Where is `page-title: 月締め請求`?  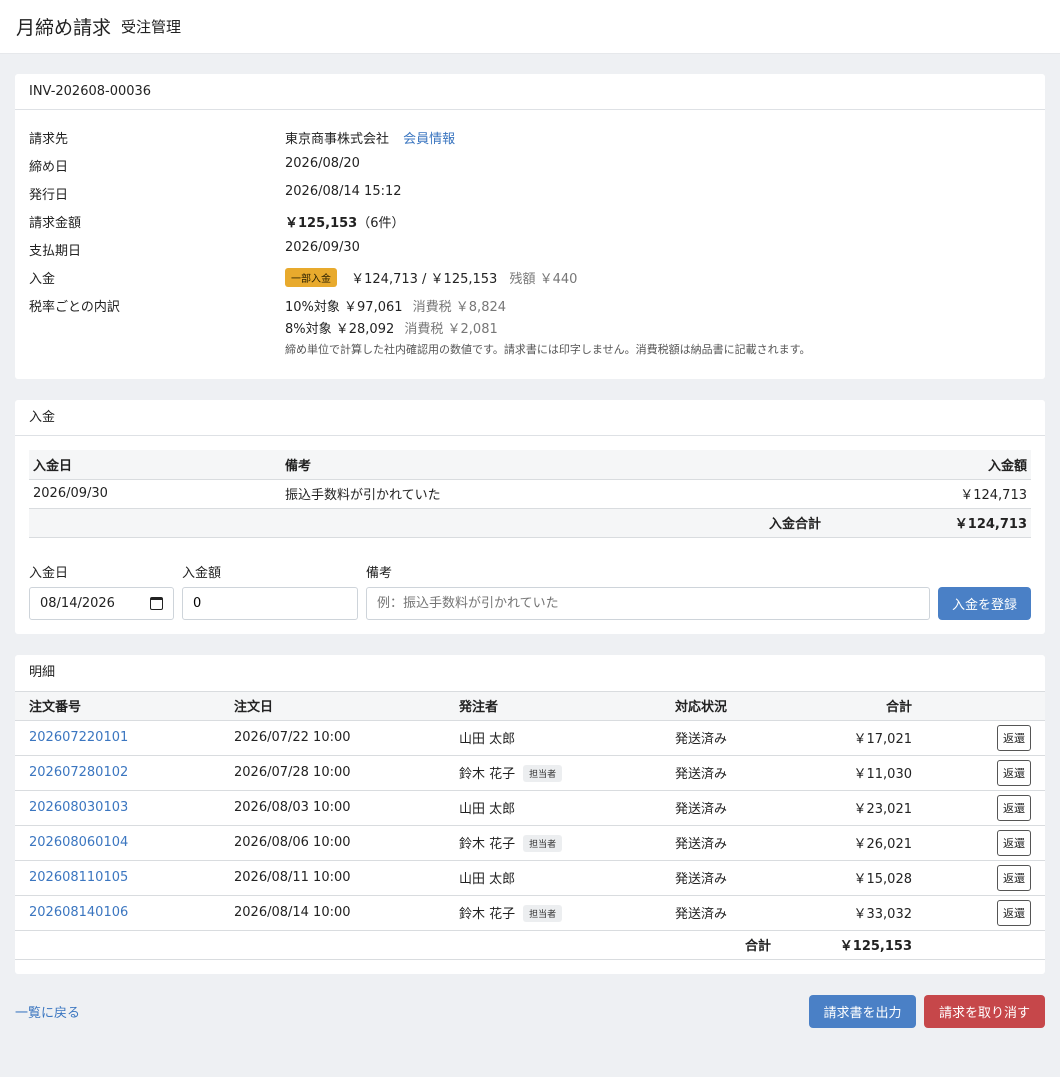
page-title: 月締め請求 is located at coordinates (64, 28).